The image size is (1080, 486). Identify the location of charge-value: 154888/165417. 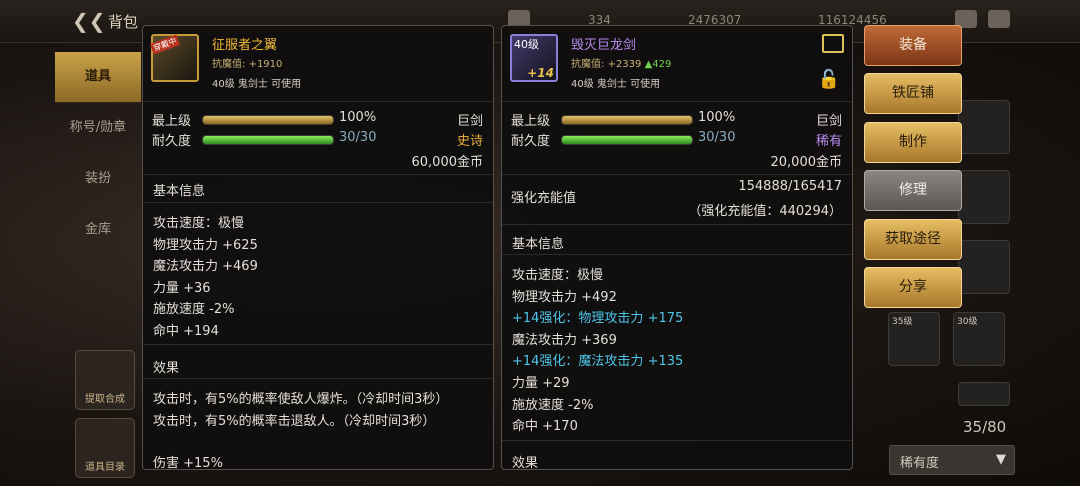
(790, 186).